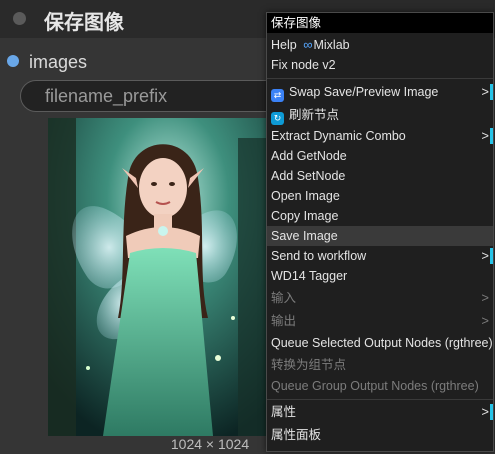  I want to click on node-title: 保存图像, so click(84, 22).